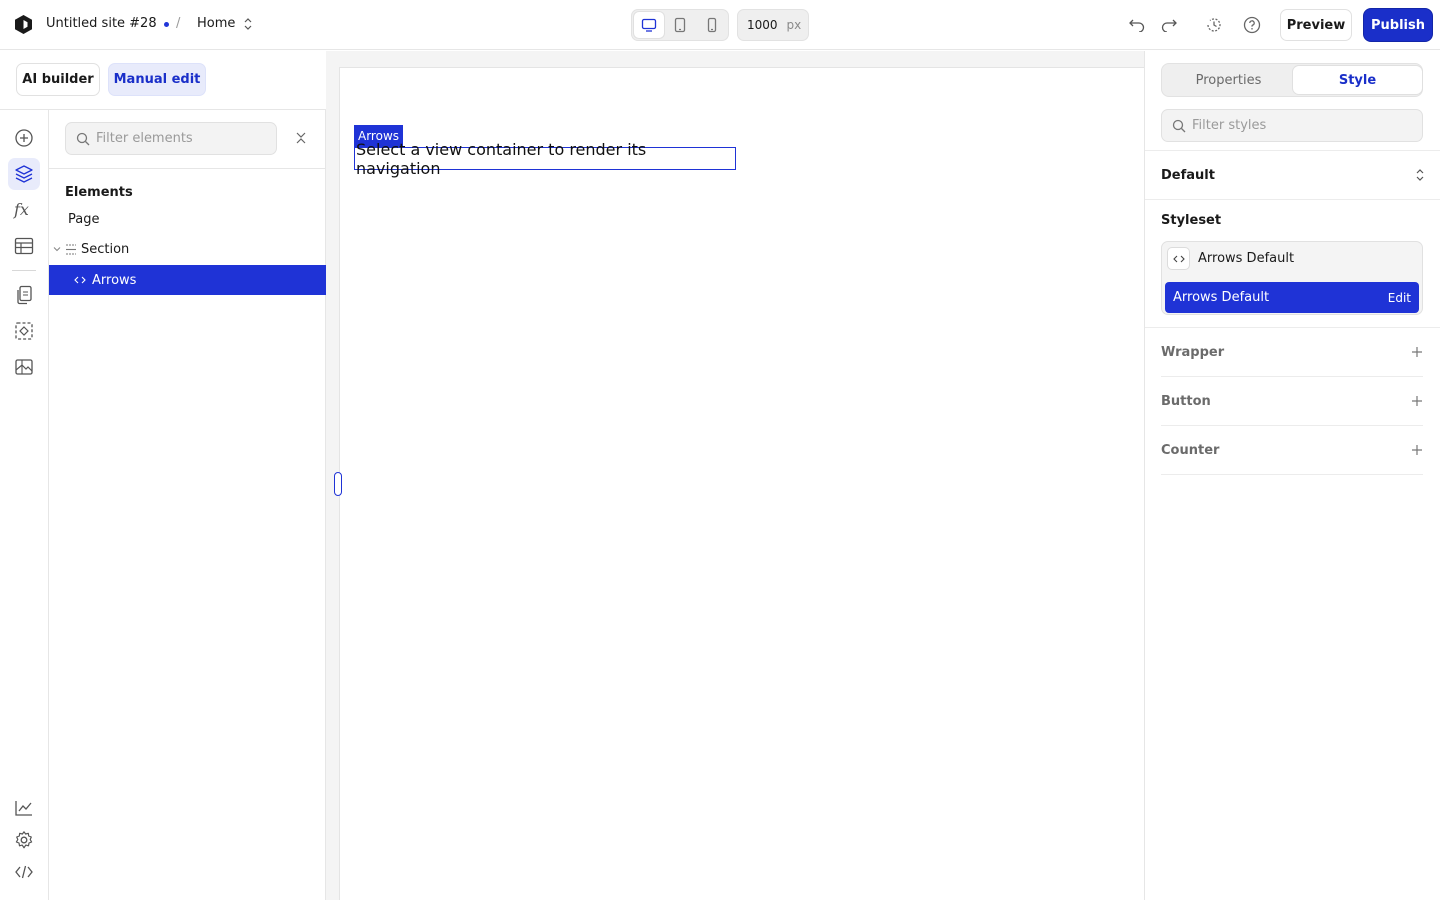  I want to click on part-button: Button, so click(1292, 401).